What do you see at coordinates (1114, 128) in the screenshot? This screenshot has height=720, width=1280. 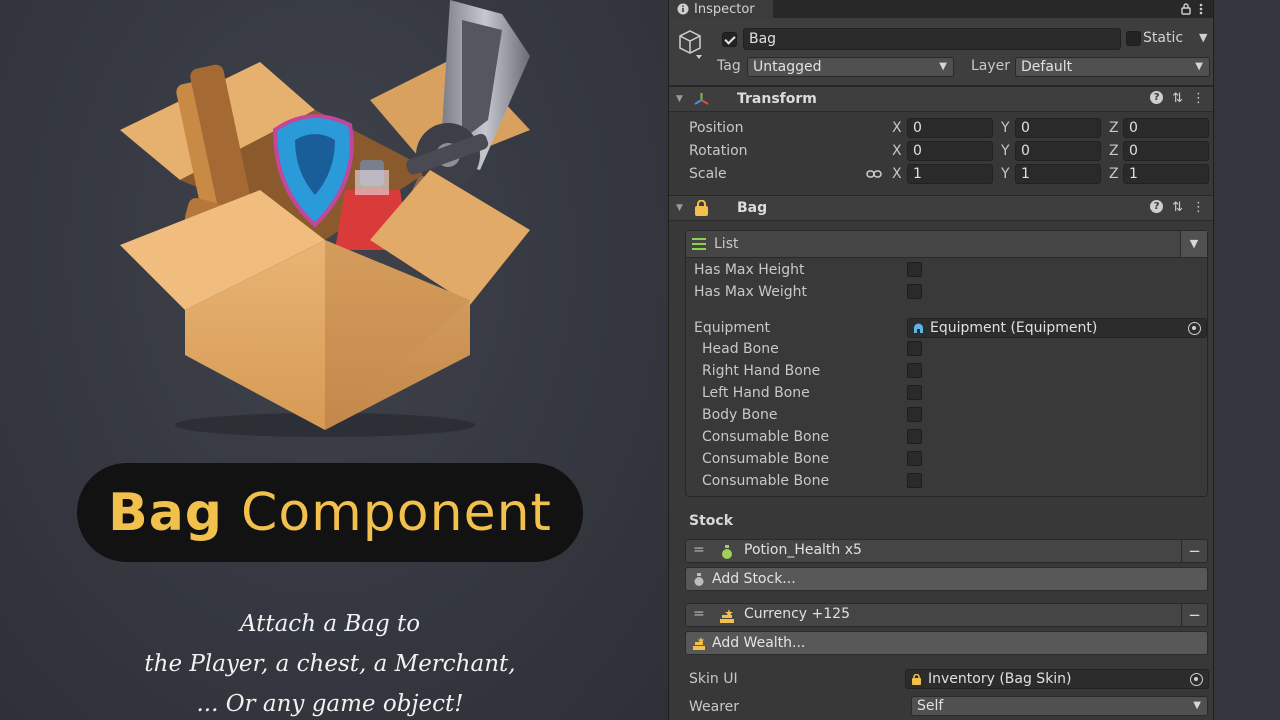 I see `position-z-label: Z` at bounding box center [1114, 128].